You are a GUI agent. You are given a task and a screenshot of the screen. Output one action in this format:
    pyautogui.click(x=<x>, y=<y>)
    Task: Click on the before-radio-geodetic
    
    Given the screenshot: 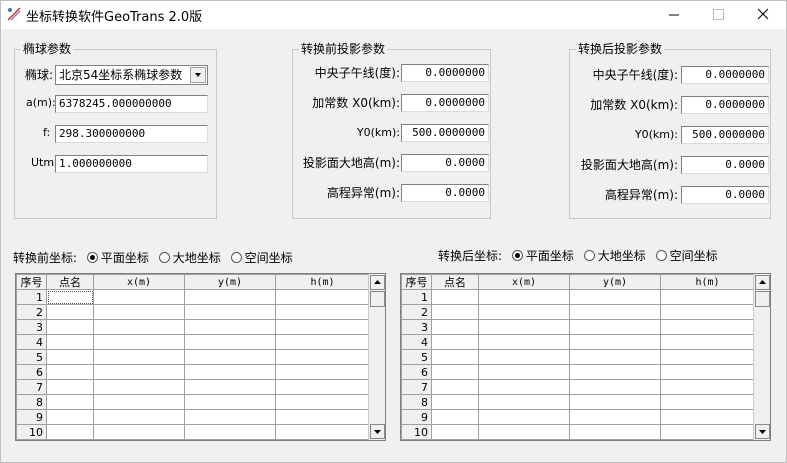 What is the action you would take?
    pyautogui.click(x=164, y=257)
    